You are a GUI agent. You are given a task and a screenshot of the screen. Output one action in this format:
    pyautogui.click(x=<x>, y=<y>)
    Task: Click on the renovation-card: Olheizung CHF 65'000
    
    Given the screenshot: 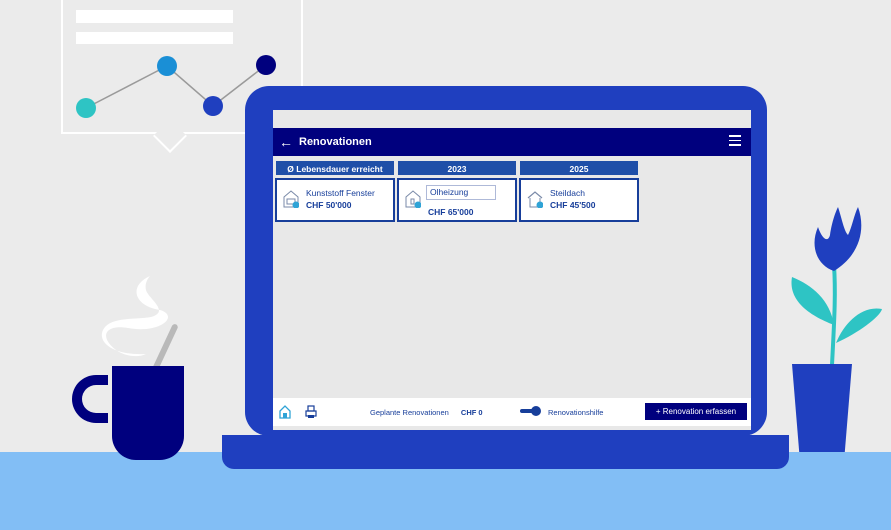 What is the action you would take?
    pyautogui.click(x=457, y=200)
    